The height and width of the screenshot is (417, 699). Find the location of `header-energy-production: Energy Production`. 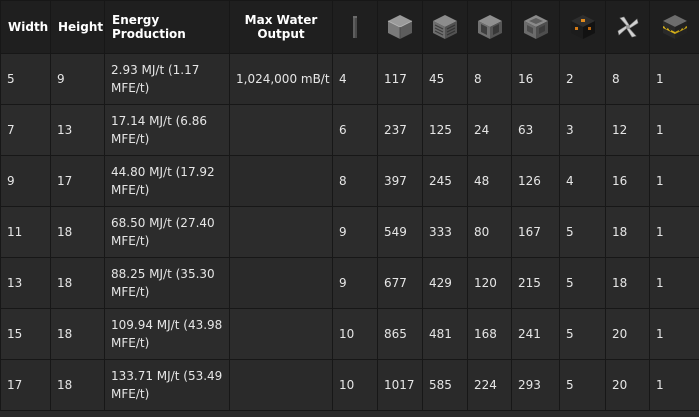

header-energy-production: Energy Production is located at coordinates (167, 27).